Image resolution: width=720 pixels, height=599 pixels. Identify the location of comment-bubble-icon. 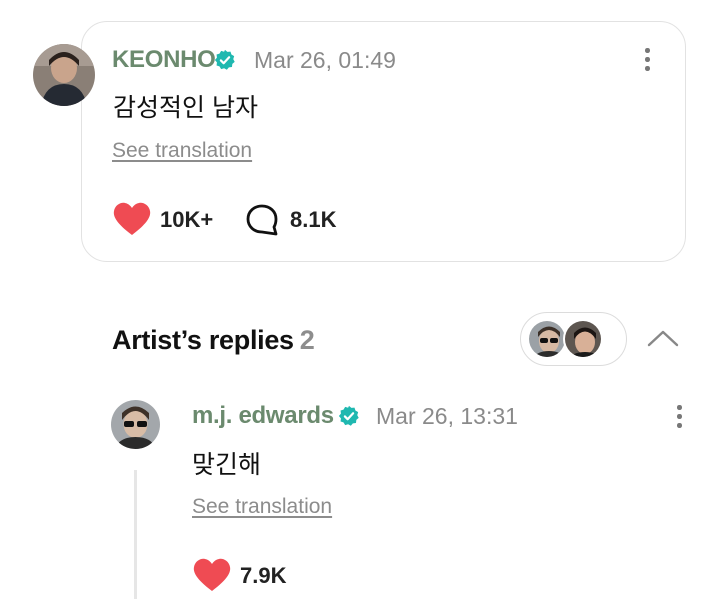
(262, 220).